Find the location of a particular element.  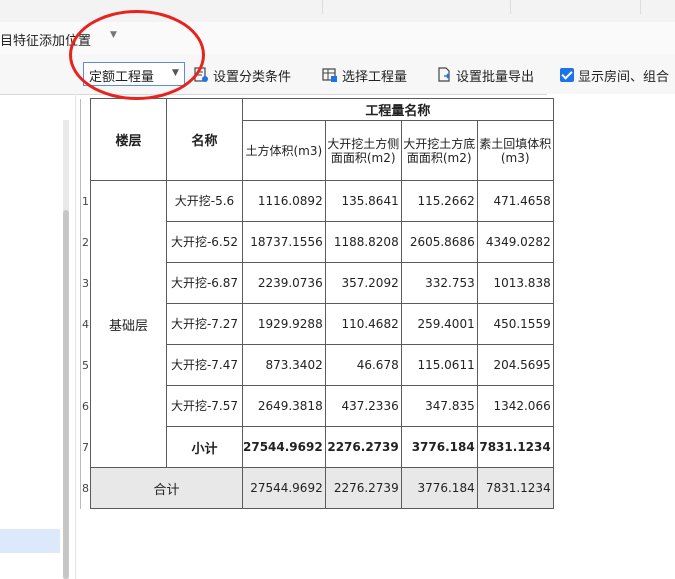

feature-position-label: 目特征添加位置 is located at coordinates (45, 39).